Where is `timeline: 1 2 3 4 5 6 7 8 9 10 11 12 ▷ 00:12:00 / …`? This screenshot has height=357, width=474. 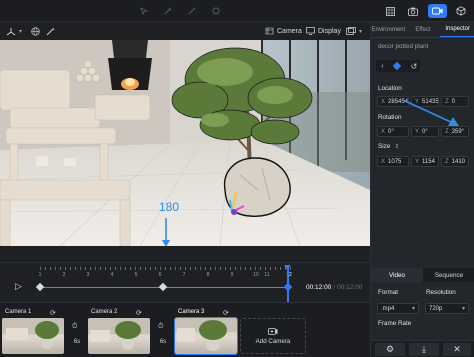 timeline: 1 2 3 4 5 6 7 8 9 10 11 12 ▷ 00:12:00 / … is located at coordinates (185, 282).